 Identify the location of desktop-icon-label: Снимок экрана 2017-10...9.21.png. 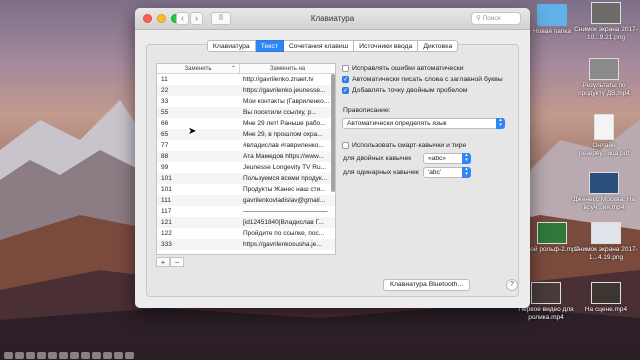
(606, 33).